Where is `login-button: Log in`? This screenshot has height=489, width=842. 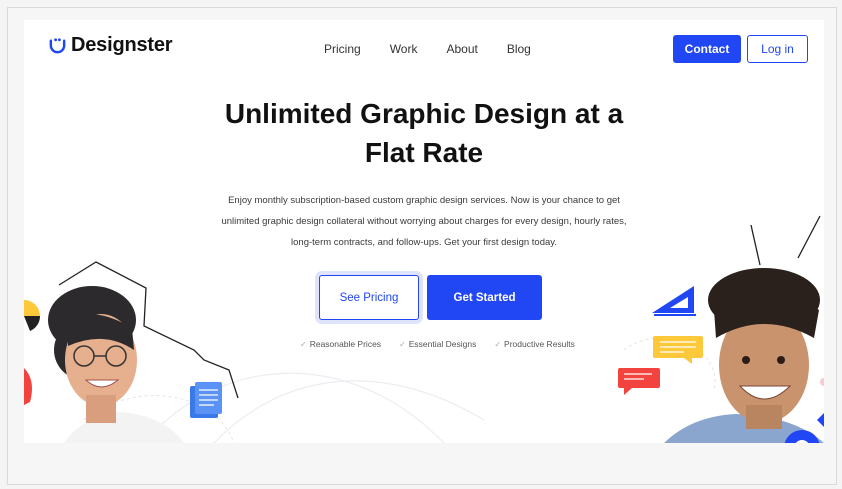
login-button: Log in is located at coordinates (777, 49).